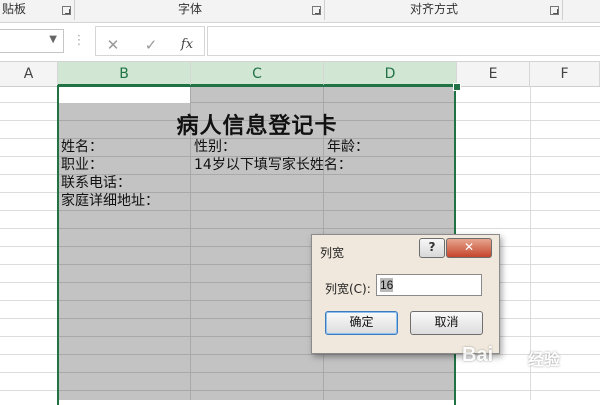 The image size is (600, 405). What do you see at coordinates (82, 165) in the screenshot?
I see `cell-job-label: 职业：` at bounding box center [82, 165].